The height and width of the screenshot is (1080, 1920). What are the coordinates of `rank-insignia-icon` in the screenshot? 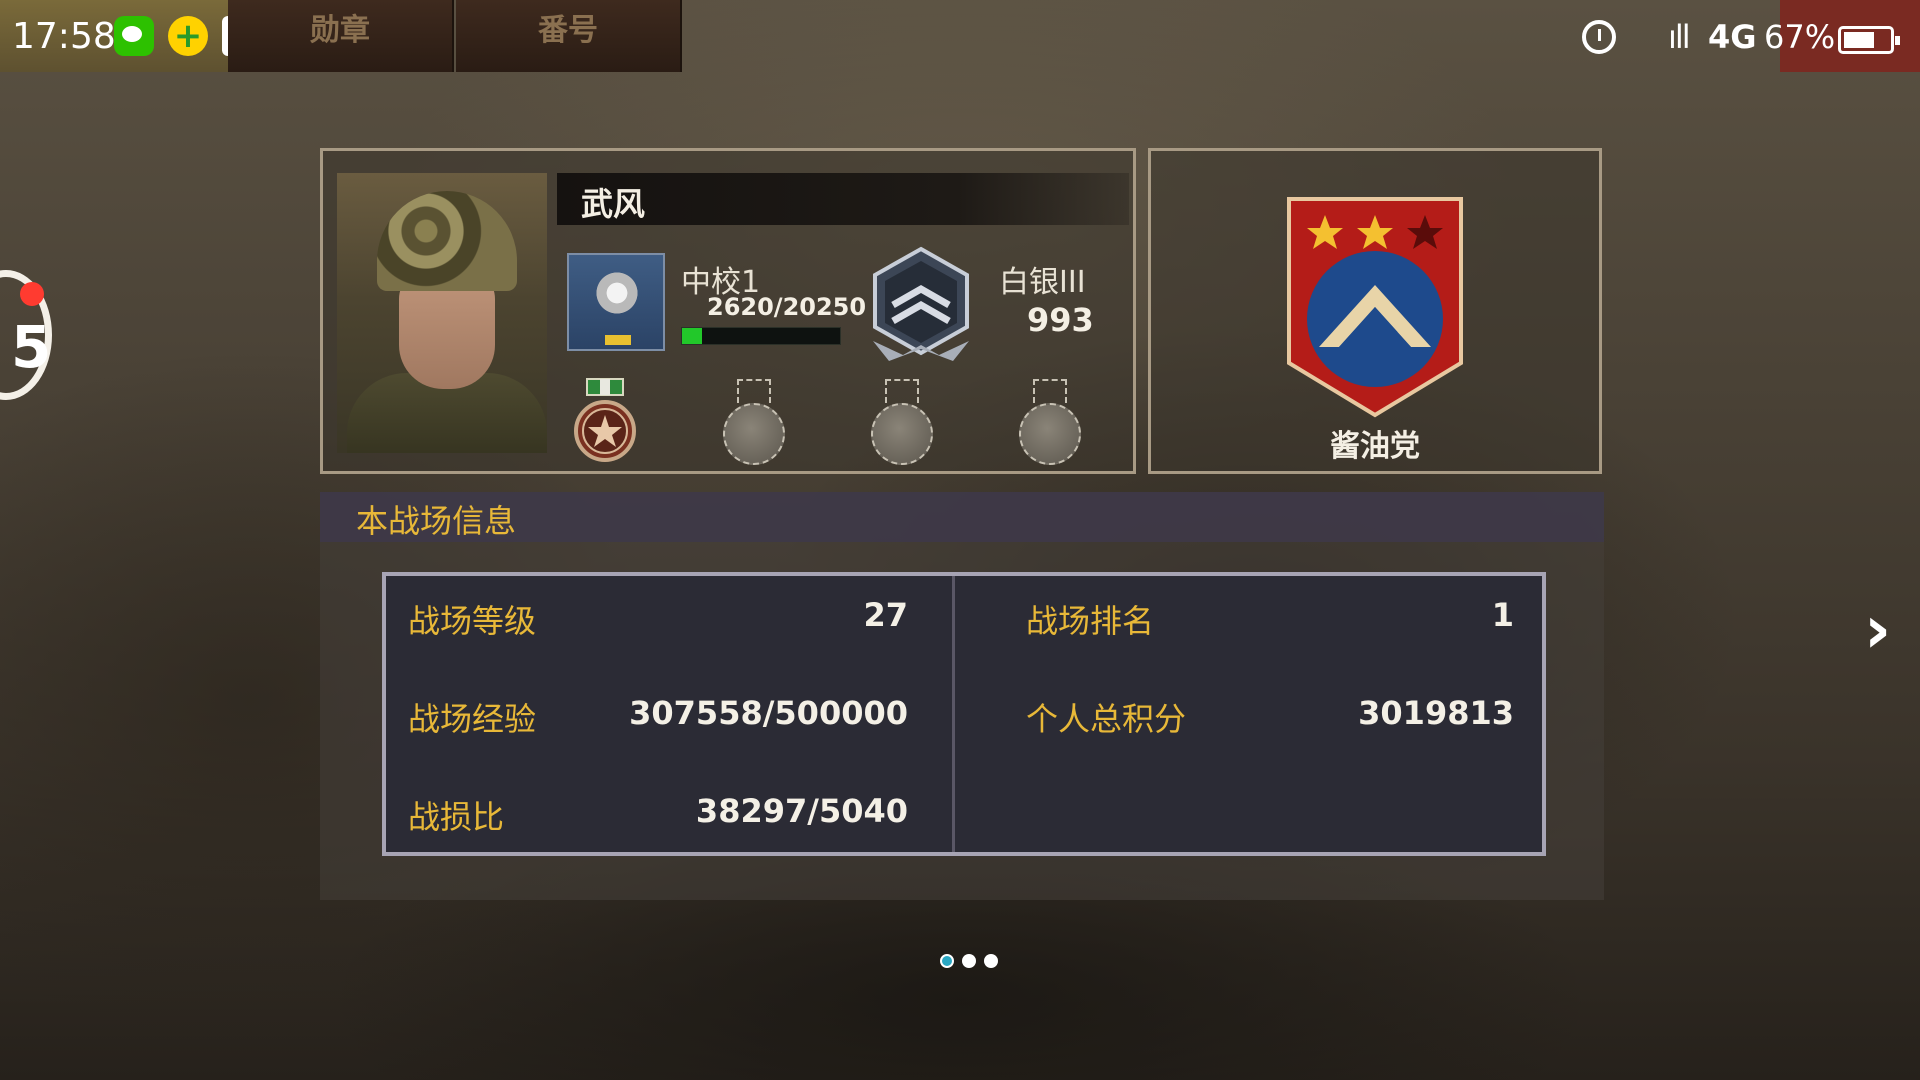 It's located at (616, 302).